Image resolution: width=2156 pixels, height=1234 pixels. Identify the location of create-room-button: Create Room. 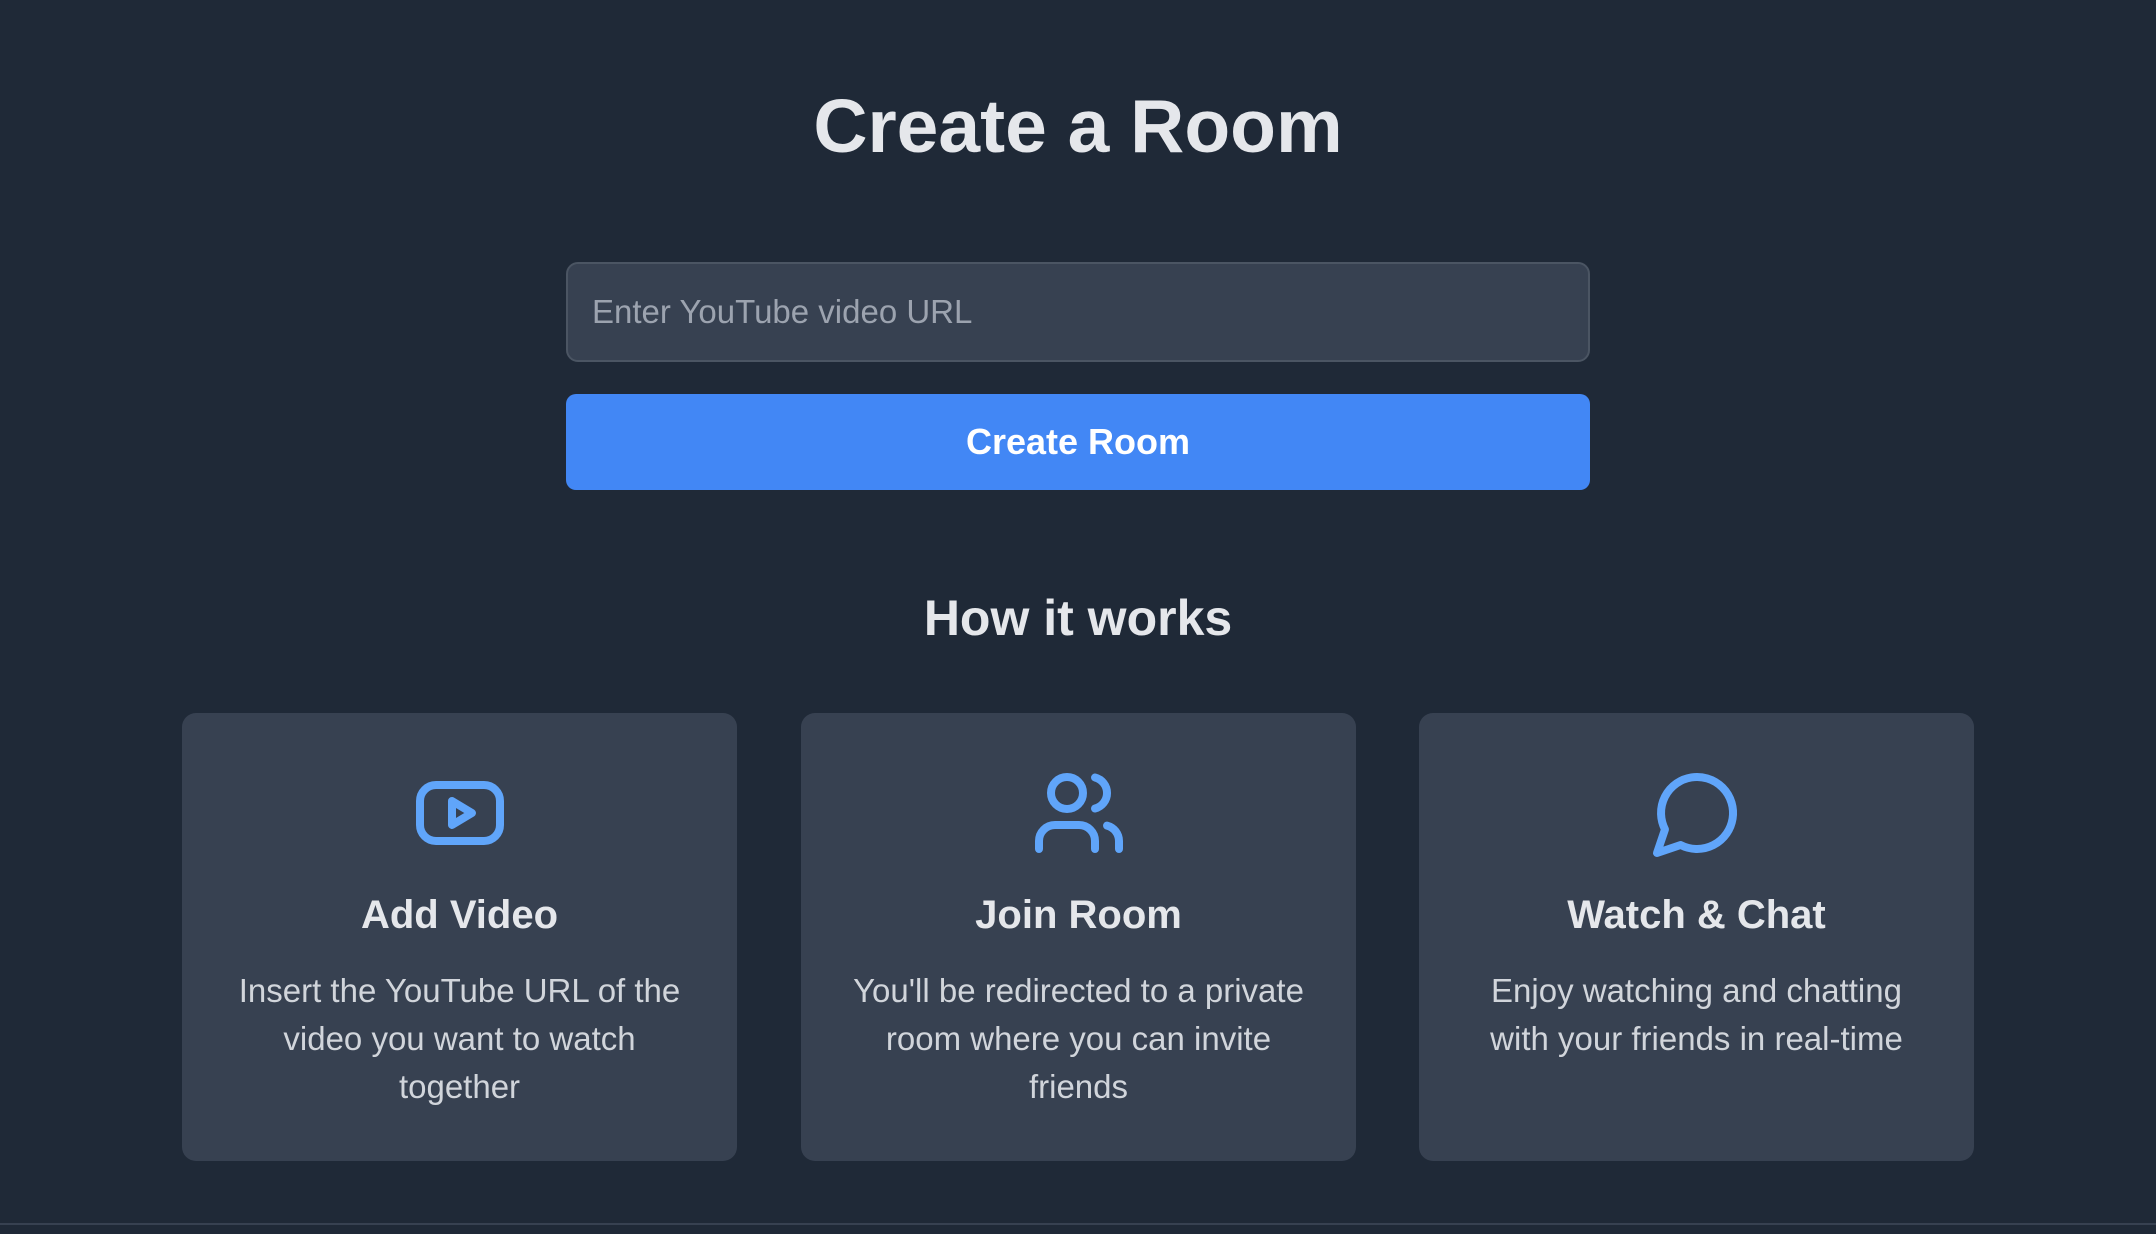
(1078, 442).